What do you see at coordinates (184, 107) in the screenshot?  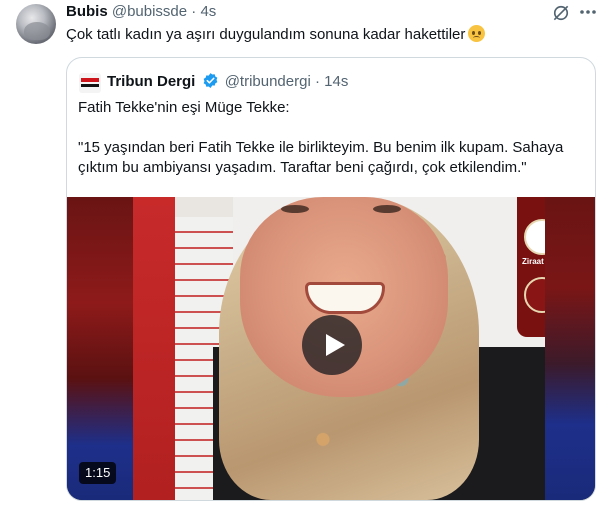 I see `quote-intro: Fatih Tekke'nin eşi Müge Tekke:` at bounding box center [184, 107].